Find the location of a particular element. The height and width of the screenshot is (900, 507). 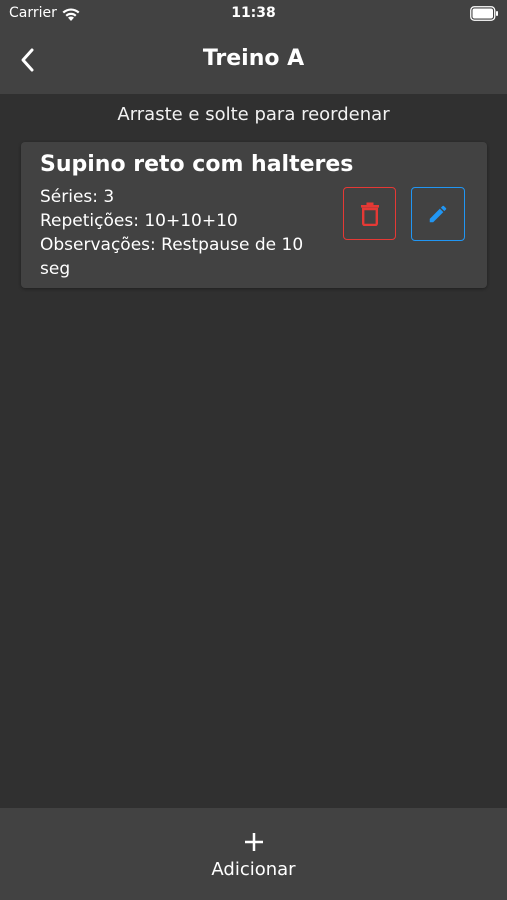

edit-button is located at coordinates (438, 214).